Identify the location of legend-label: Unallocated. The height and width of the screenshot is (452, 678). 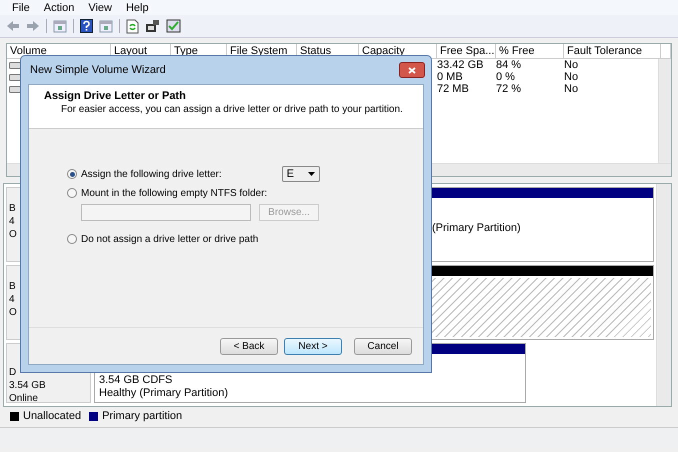
(52, 416).